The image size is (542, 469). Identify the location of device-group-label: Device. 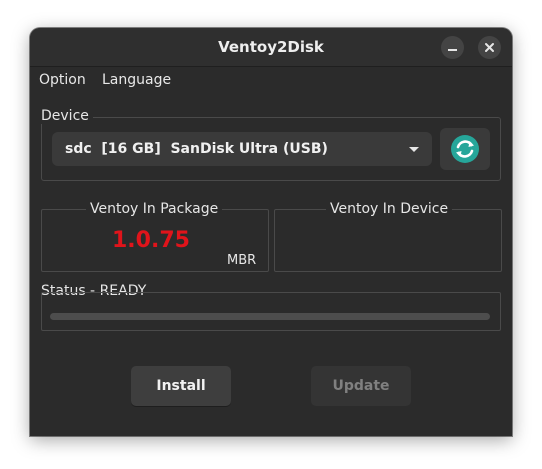
(67, 116).